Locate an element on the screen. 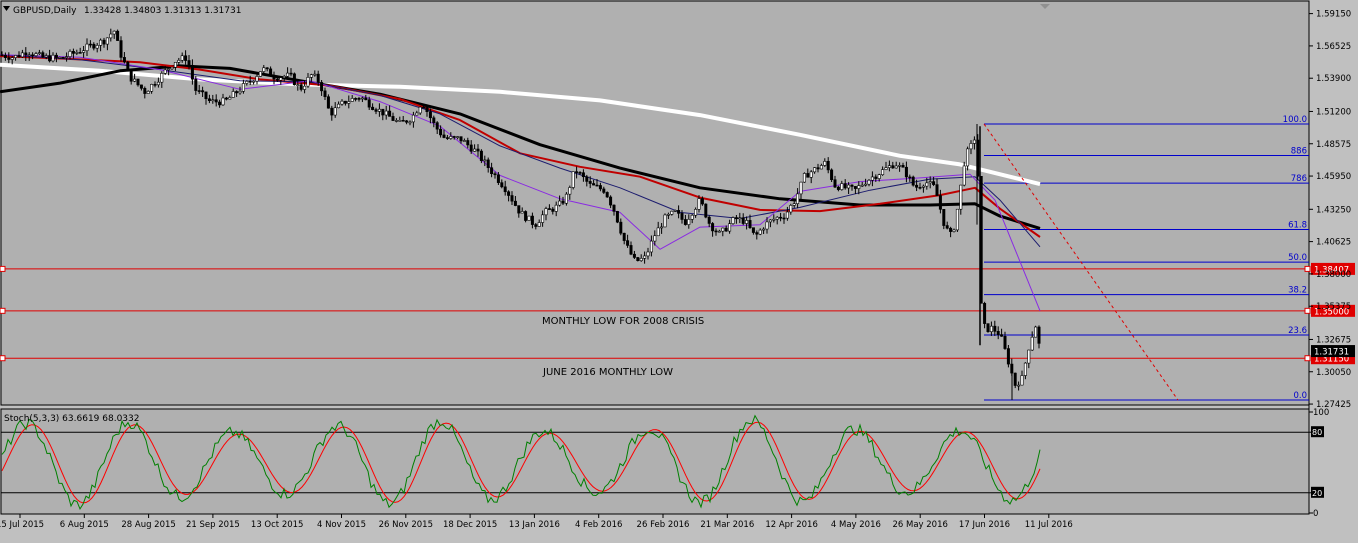 The width and height of the screenshot is (1358, 543). x-tick-label: 26 May 2016 is located at coordinates (919, 525).